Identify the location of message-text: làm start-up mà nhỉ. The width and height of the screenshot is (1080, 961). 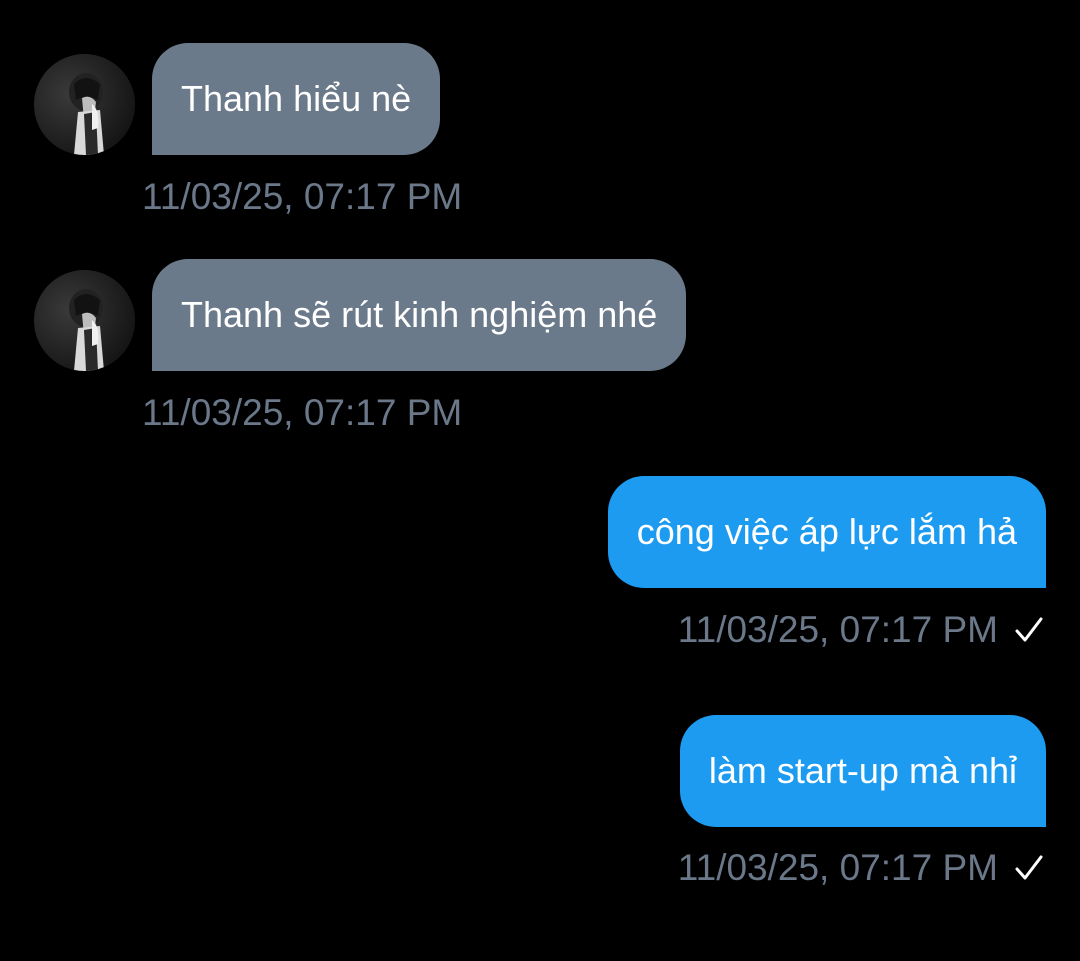
(862, 770).